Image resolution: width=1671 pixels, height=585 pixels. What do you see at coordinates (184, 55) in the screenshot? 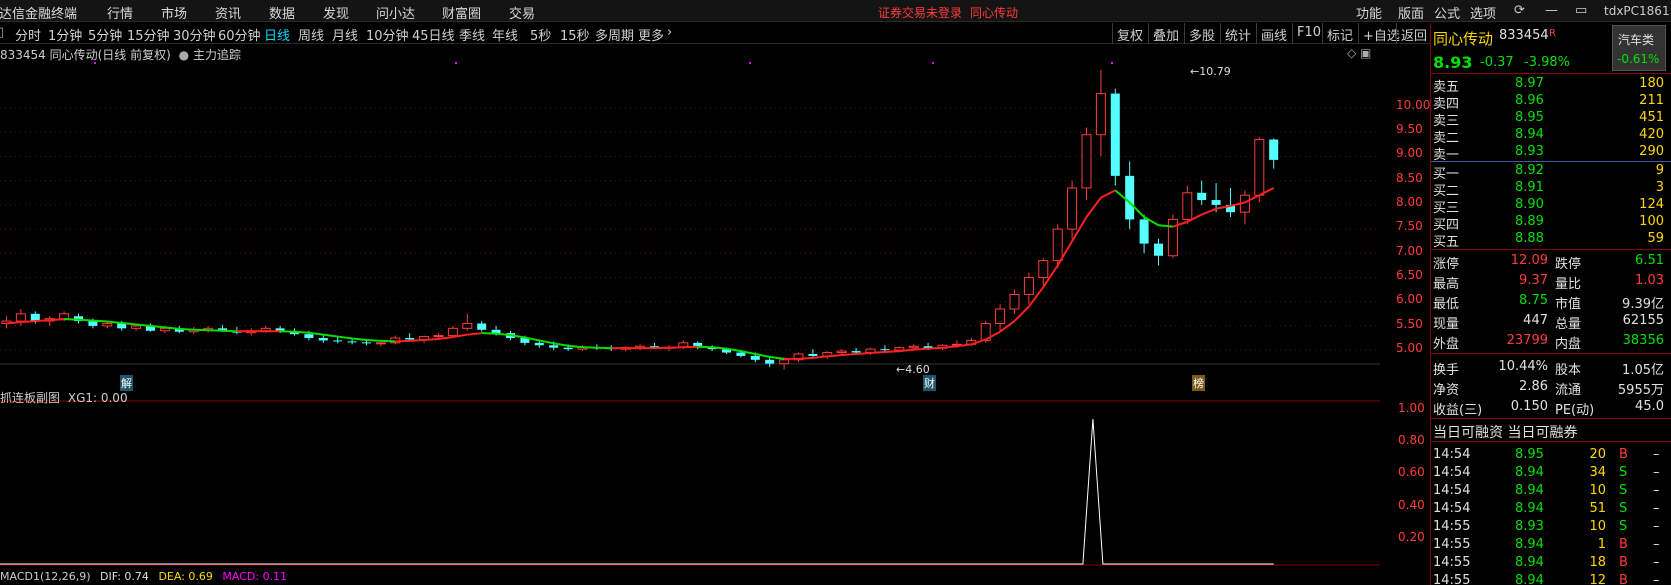
I see `indicator-toggle-icon: ●` at bounding box center [184, 55].